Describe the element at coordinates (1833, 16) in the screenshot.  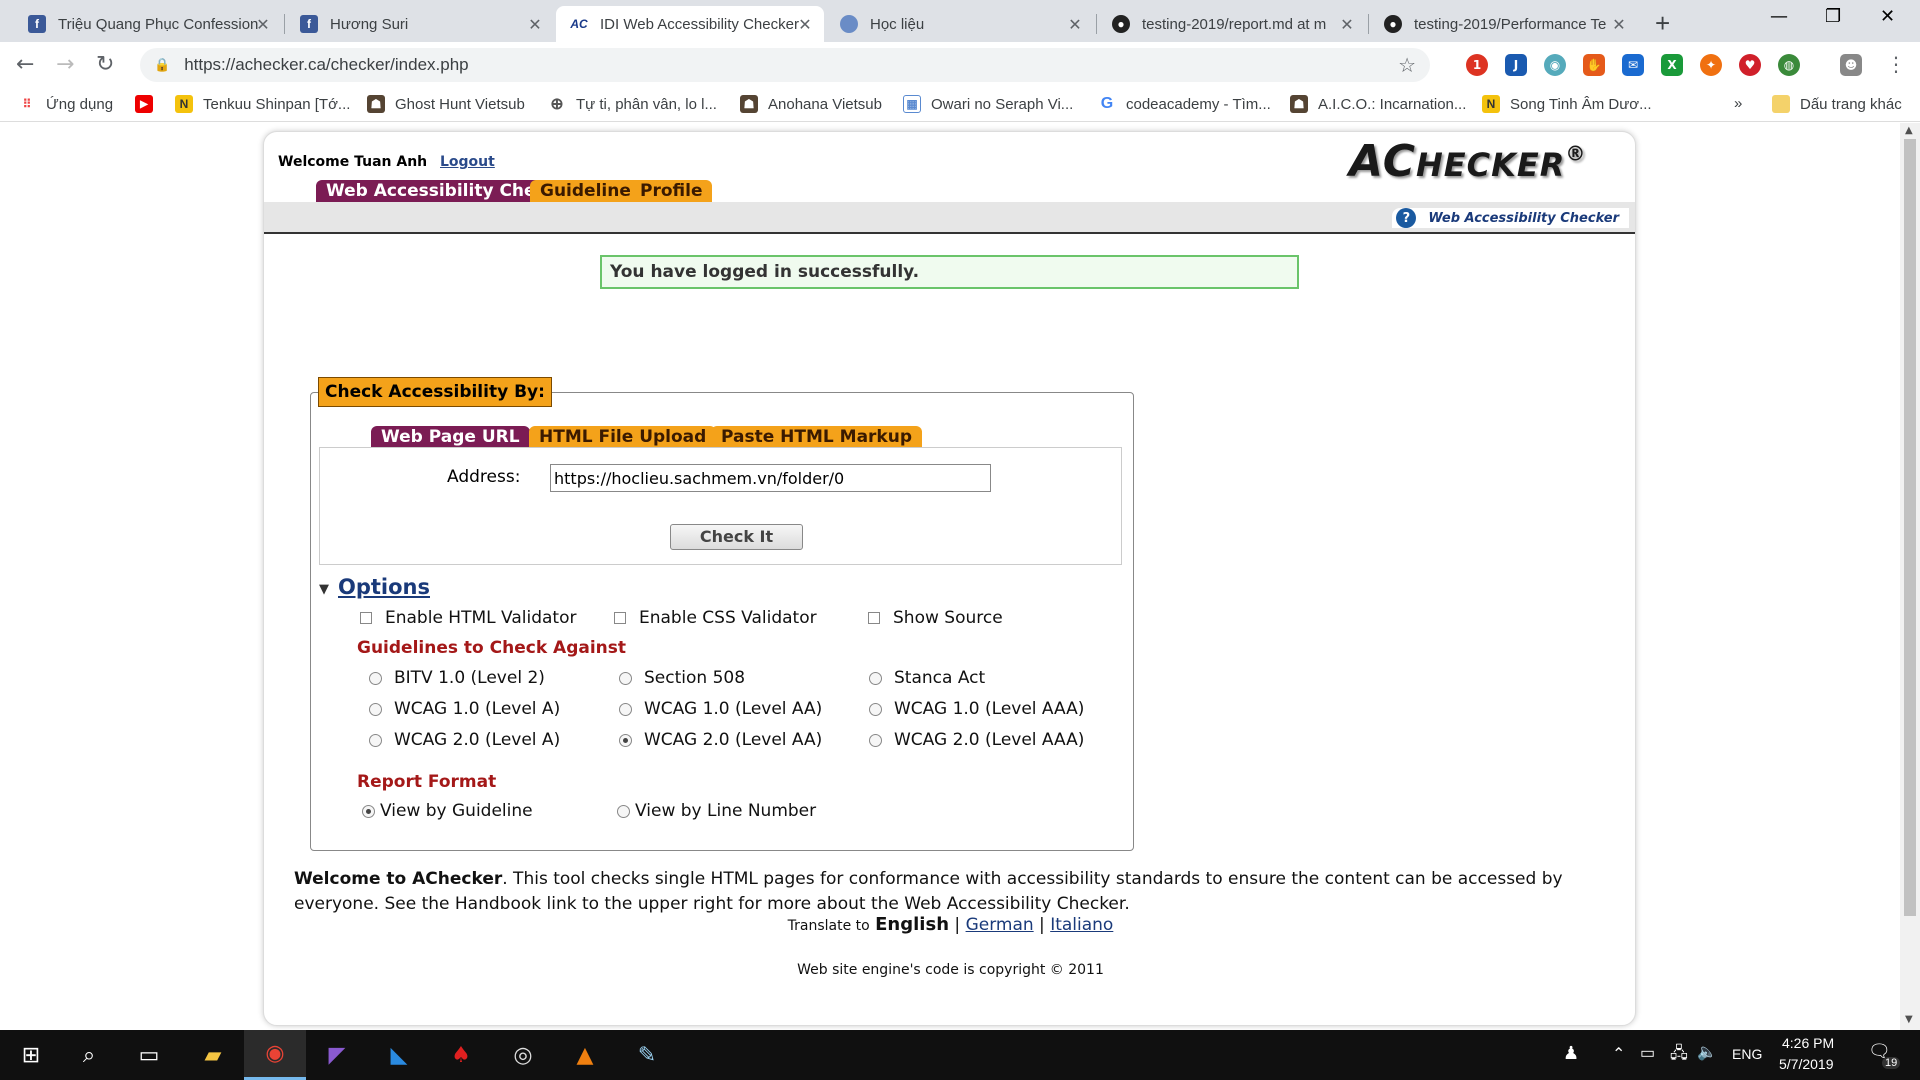
I see `restore-icon: ❐` at that location.